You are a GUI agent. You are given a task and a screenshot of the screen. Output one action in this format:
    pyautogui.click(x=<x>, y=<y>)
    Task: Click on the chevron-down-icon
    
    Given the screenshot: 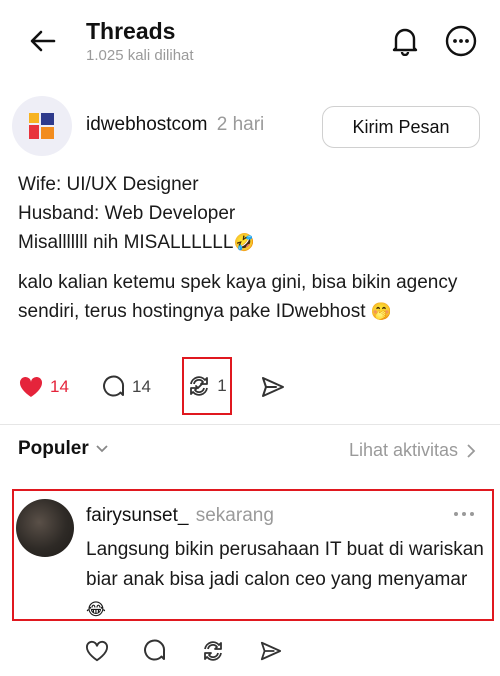 What is the action you would take?
    pyautogui.click(x=102, y=449)
    